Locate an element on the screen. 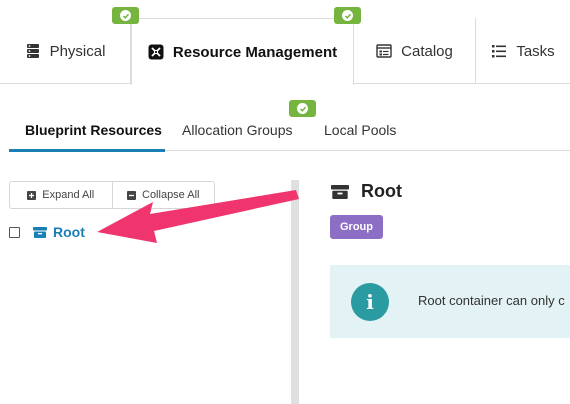 This screenshot has width=570, height=404. tab-catalog: Catalog is located at coordinates (415, 51).